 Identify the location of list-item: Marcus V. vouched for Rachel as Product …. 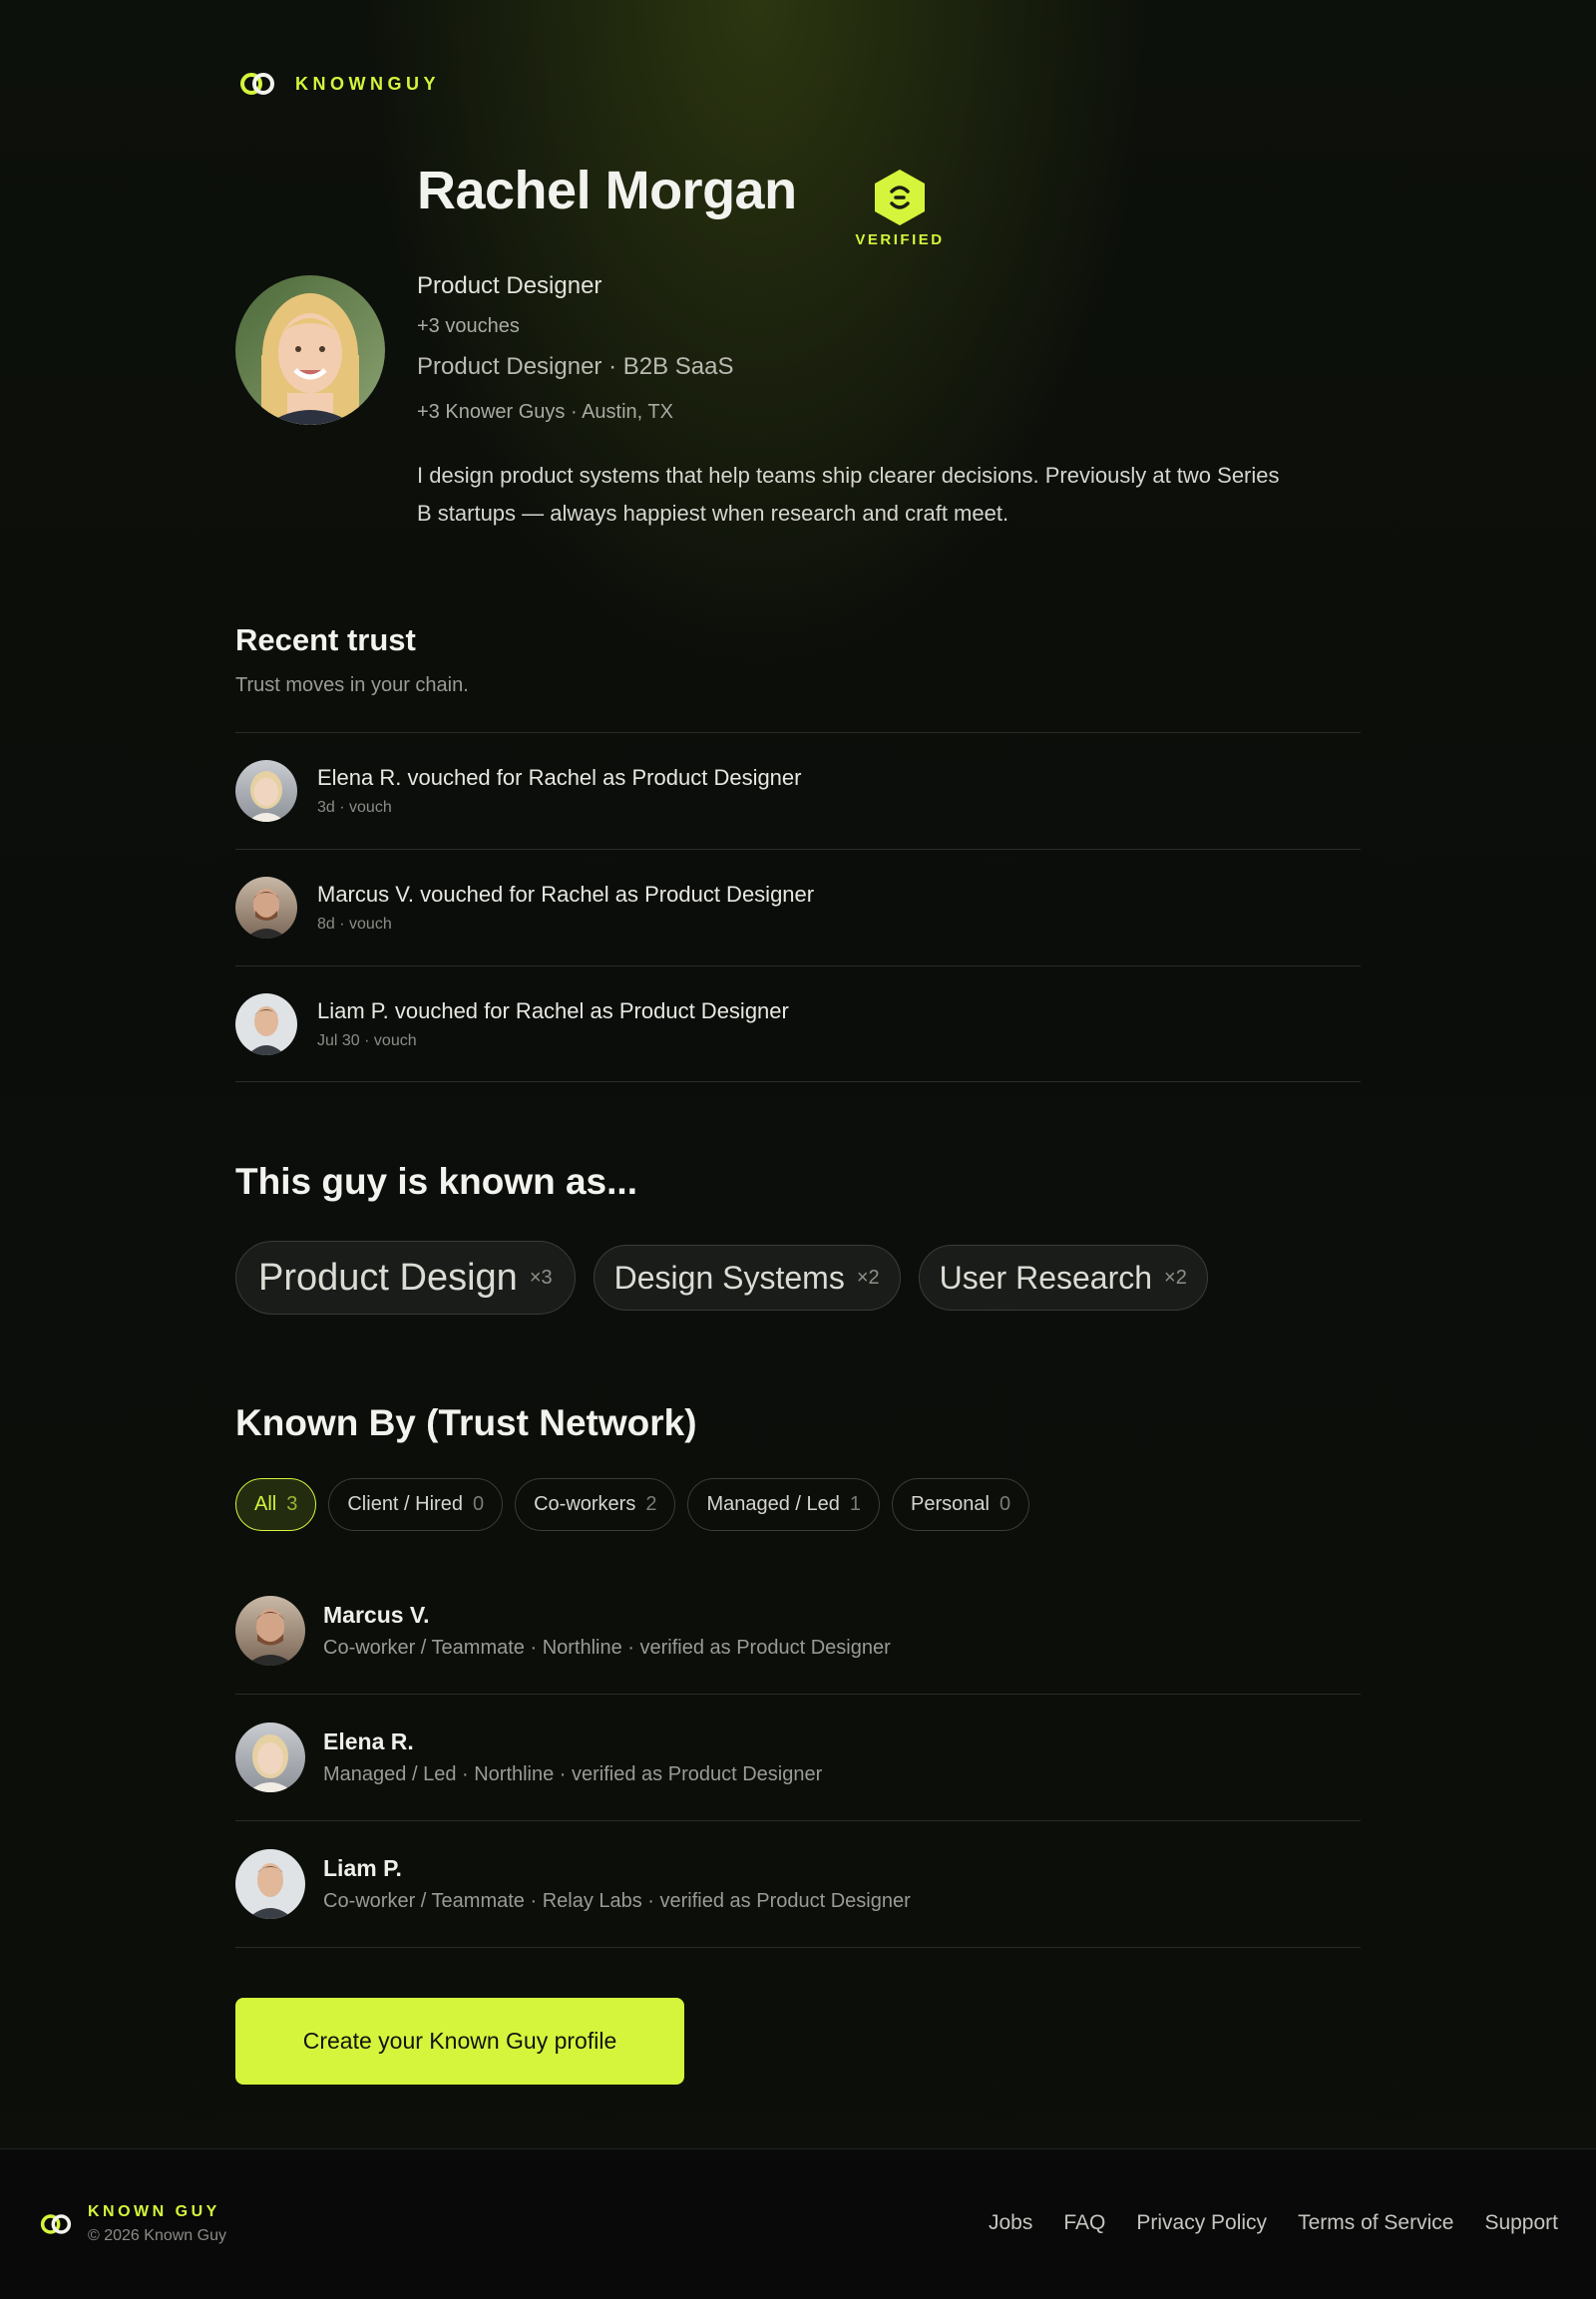
(798, 907).